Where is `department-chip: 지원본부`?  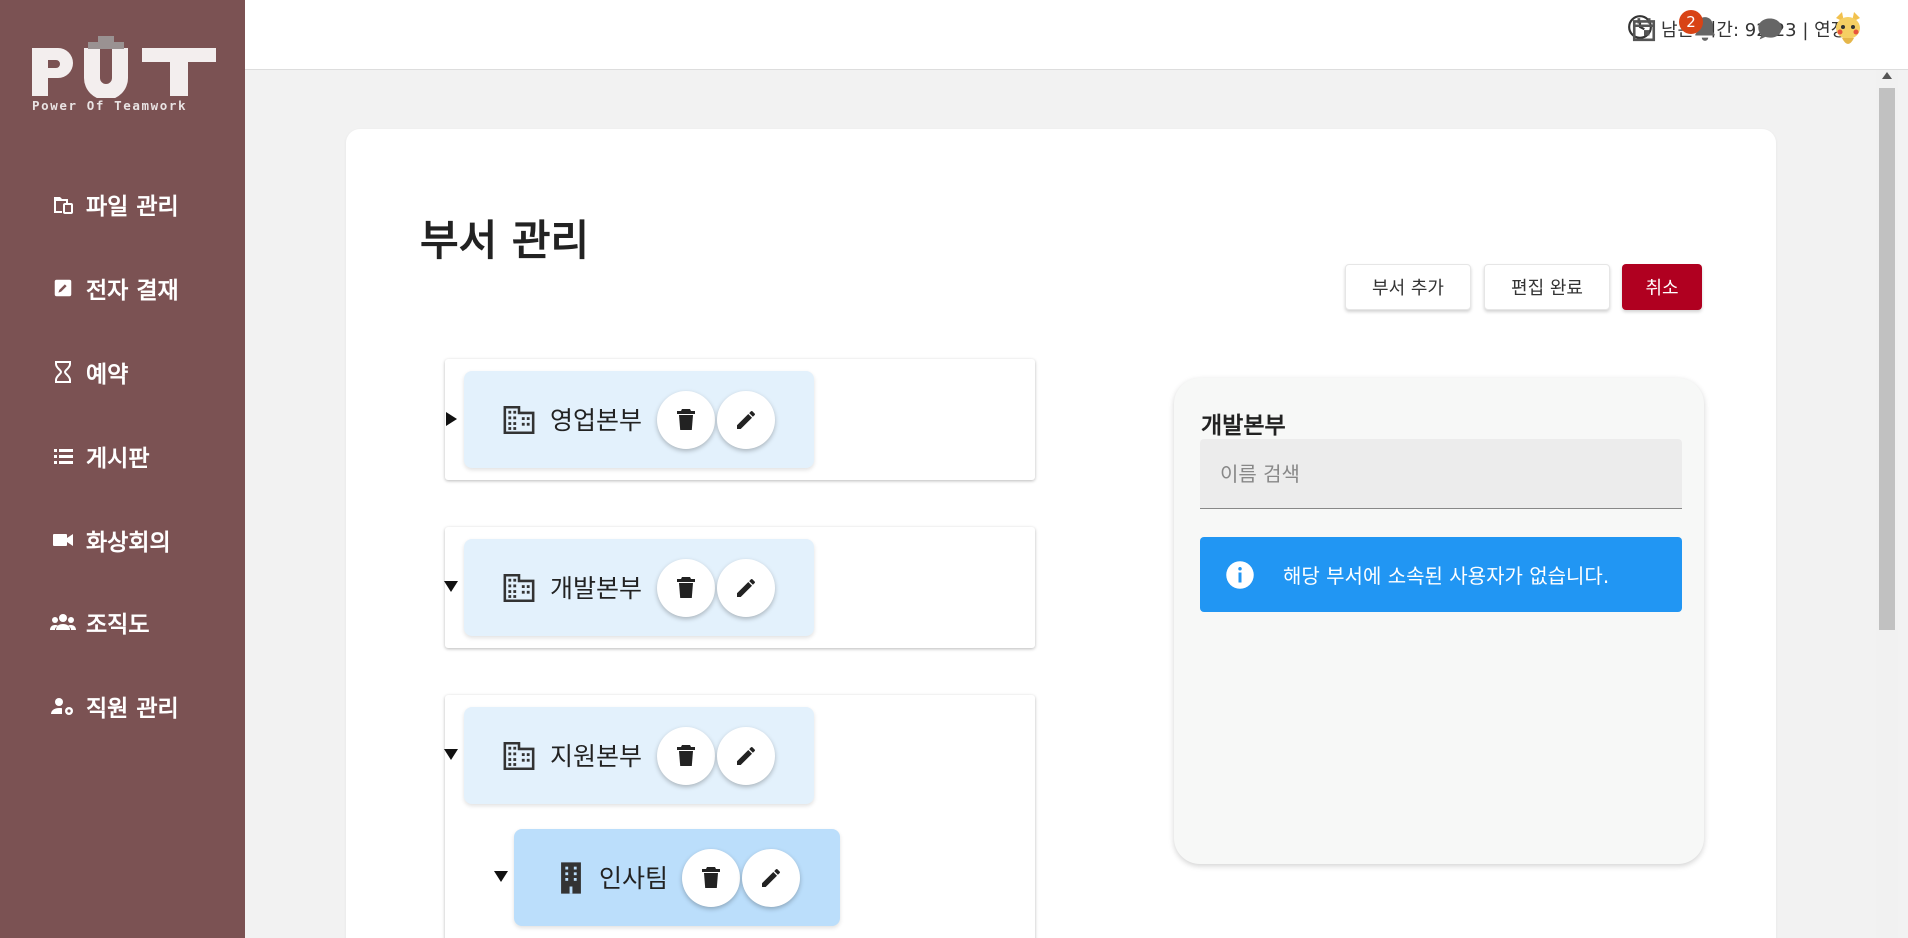 department-chip: 지원본부 is located at coordinates (639, 755).